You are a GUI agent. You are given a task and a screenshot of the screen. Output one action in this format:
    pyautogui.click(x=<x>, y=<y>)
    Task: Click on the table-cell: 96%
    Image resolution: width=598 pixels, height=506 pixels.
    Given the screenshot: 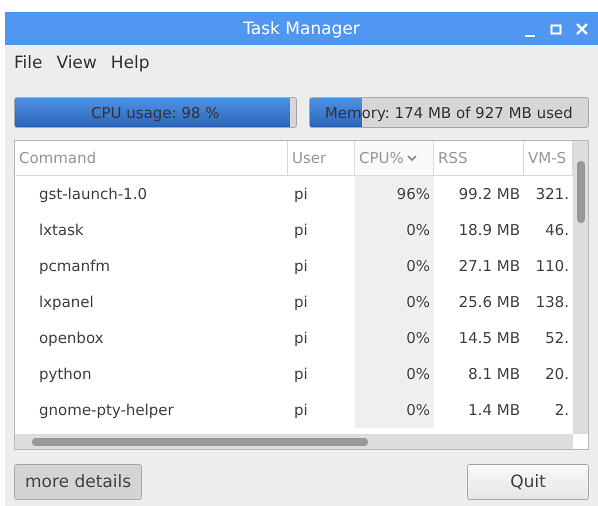 What is the action you would take?
    pyautogui.click(x=394, y=194)
    